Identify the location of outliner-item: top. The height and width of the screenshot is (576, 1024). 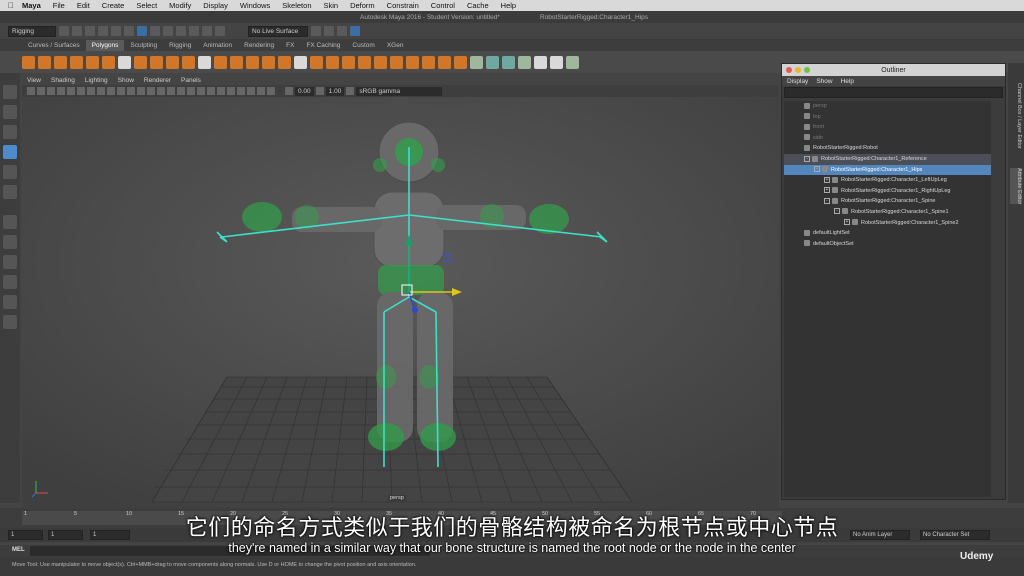
(887, 117).